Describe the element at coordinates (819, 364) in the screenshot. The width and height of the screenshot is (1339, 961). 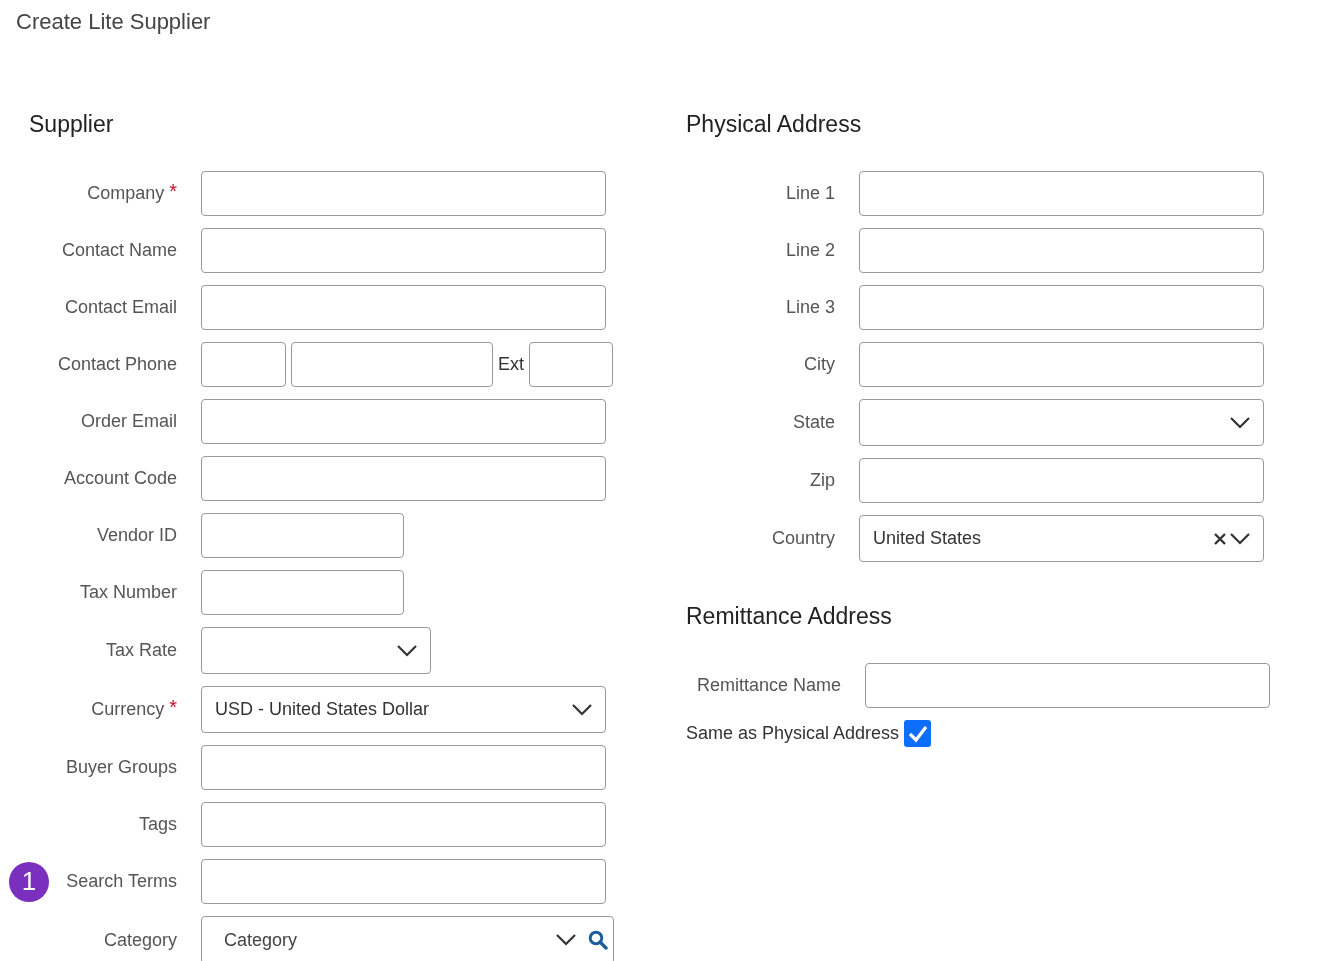
I see `field-label: City` at that location.